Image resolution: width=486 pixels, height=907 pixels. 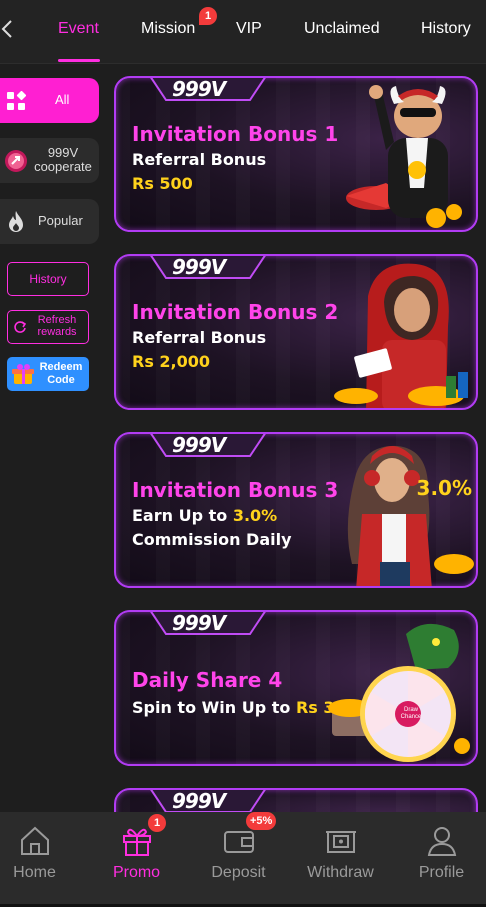 I want to click on sidebar-item-label: Popular, so click(x=60, y=220).